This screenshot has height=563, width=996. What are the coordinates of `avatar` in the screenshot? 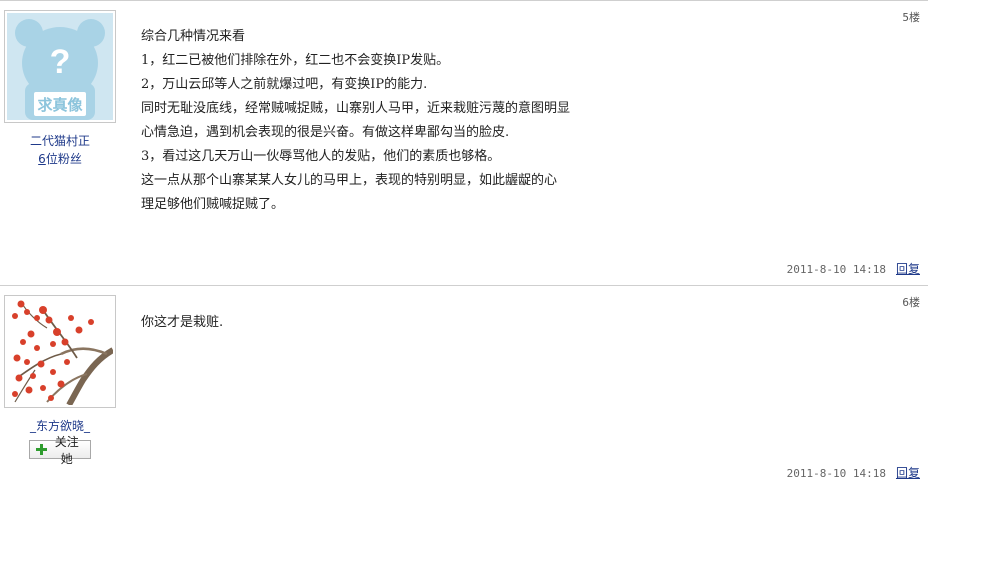 It's located at (60, 351).